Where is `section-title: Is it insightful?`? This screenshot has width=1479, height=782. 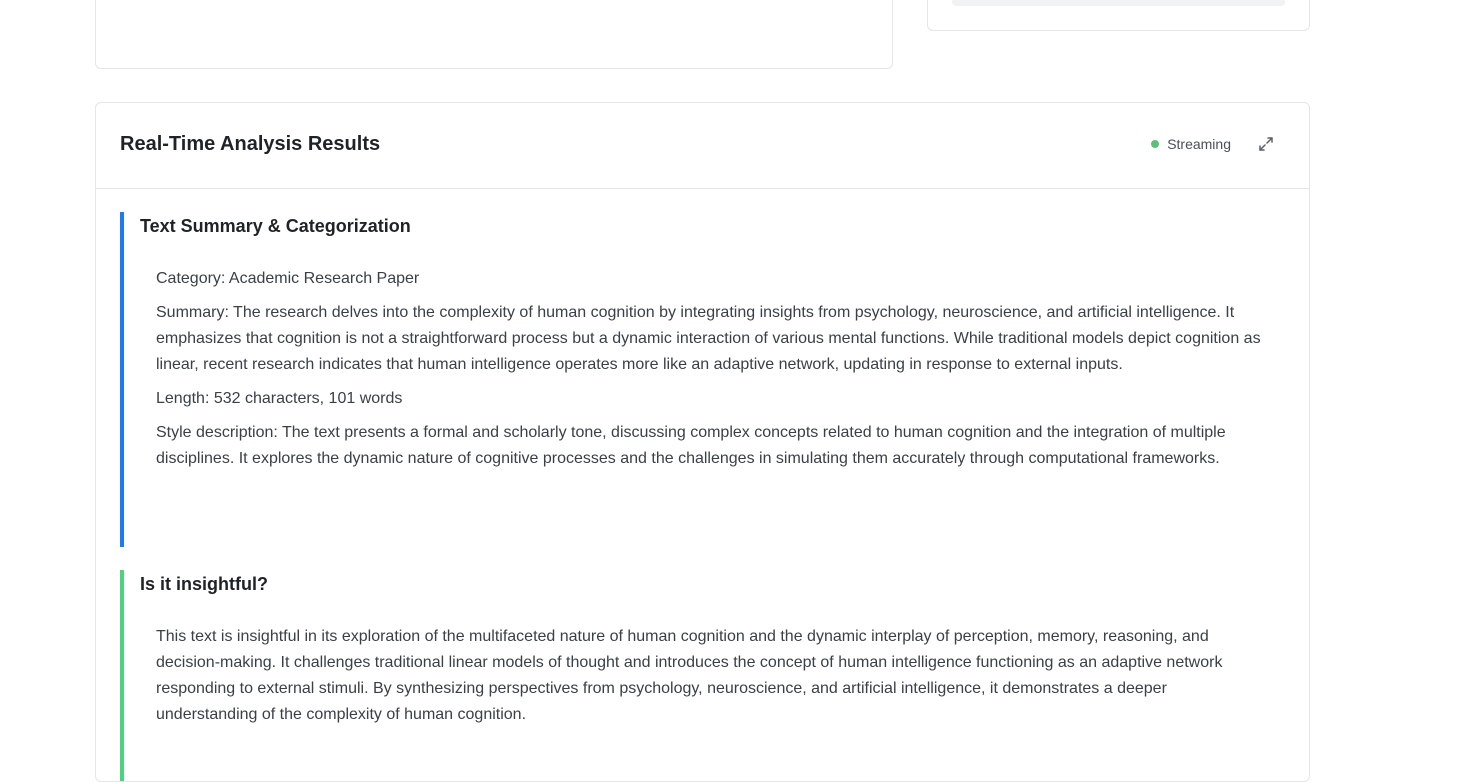 section-title: Is it insightful? is located at coordinates (204, 584).